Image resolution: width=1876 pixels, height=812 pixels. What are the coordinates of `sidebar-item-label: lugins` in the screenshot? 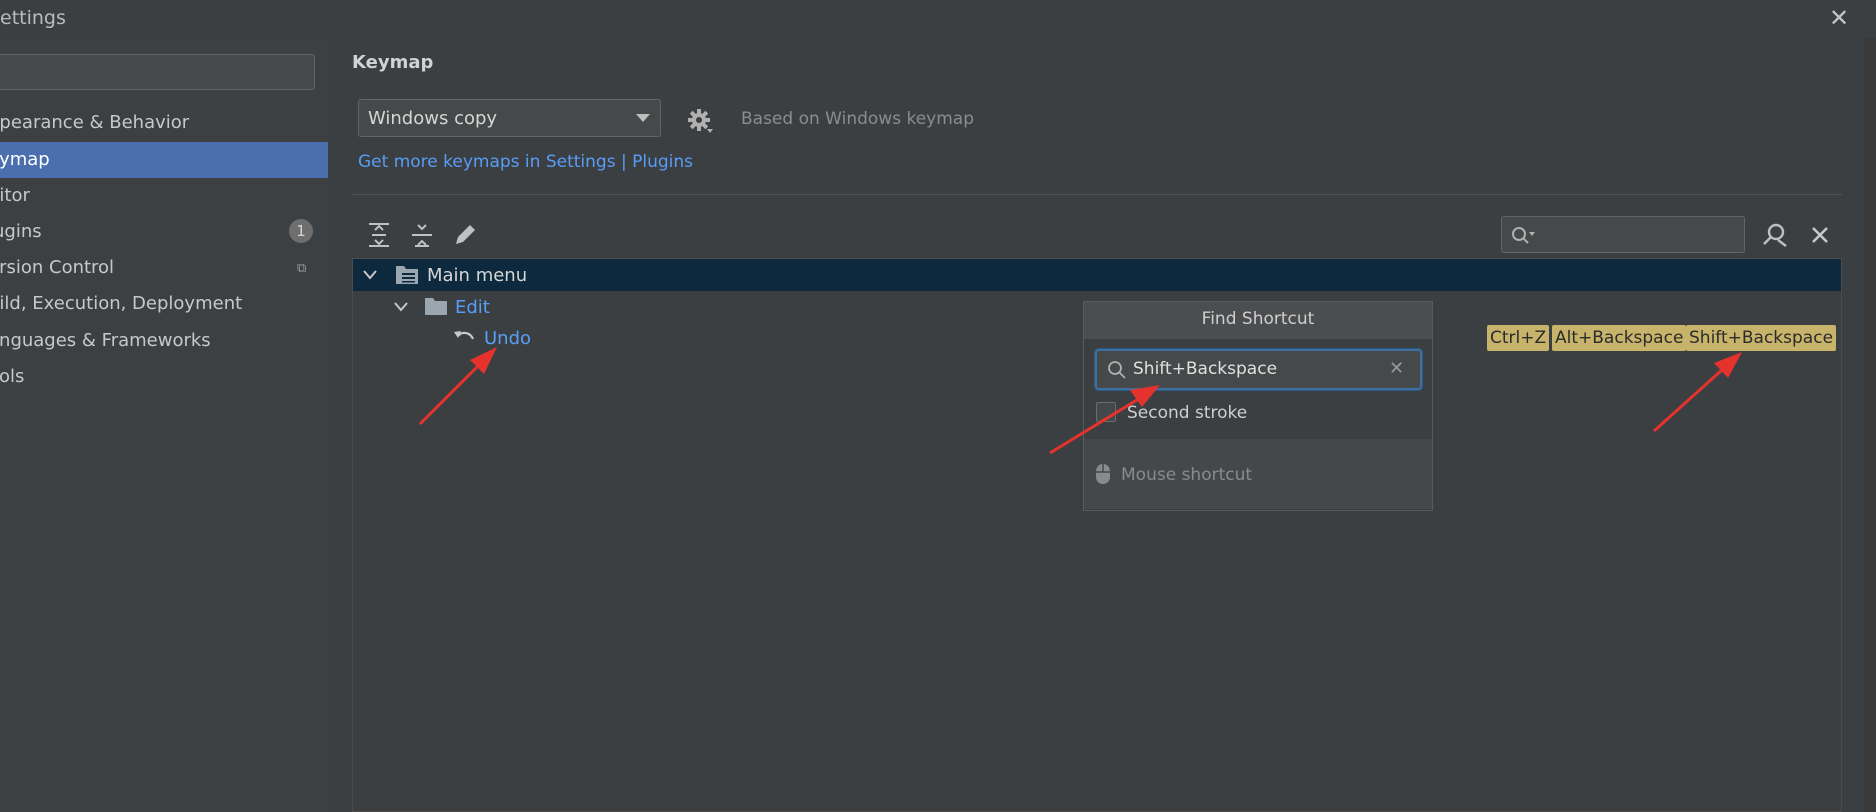 It's located at (21, 231).